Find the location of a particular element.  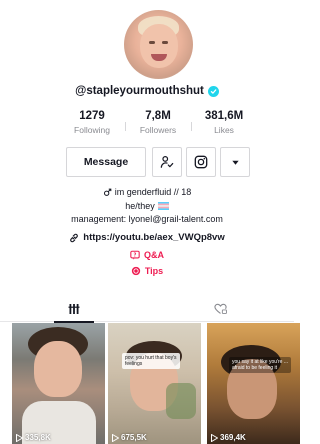

following-label: Following is located at coordinates (92, 130).